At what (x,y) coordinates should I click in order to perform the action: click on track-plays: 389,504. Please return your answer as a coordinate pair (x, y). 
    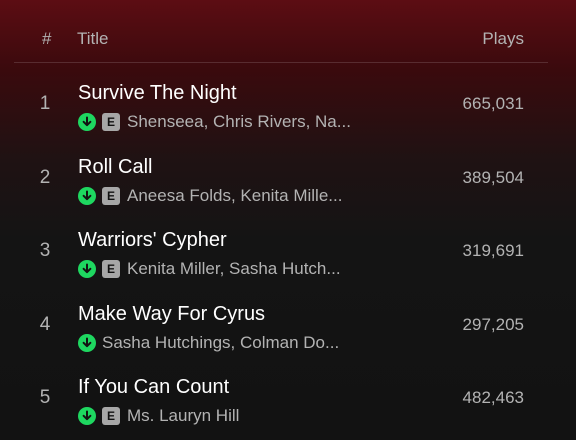
    Looking at the image, I should click on (493, 177).